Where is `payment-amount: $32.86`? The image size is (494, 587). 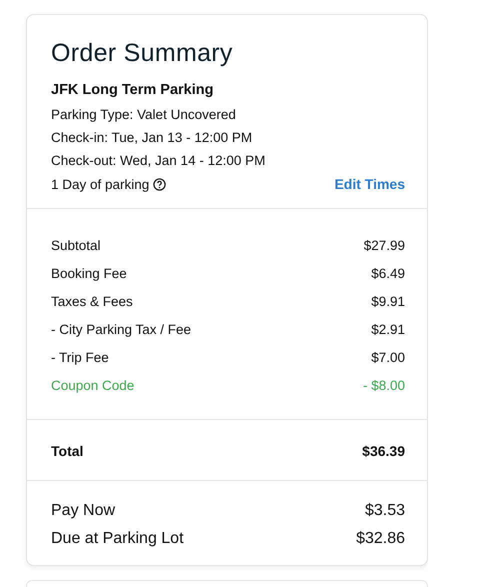 payment-amount: $32.86 is located at coordinates (380, 539).